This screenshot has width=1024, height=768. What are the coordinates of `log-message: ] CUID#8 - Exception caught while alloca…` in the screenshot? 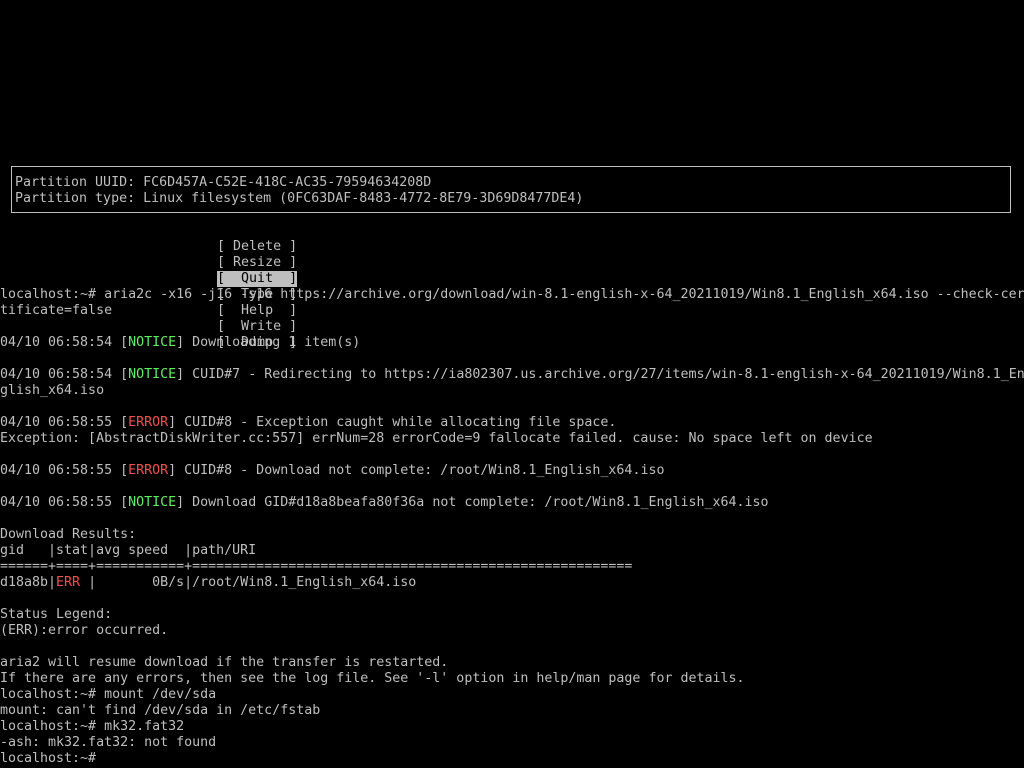 It's located at (392, 422).